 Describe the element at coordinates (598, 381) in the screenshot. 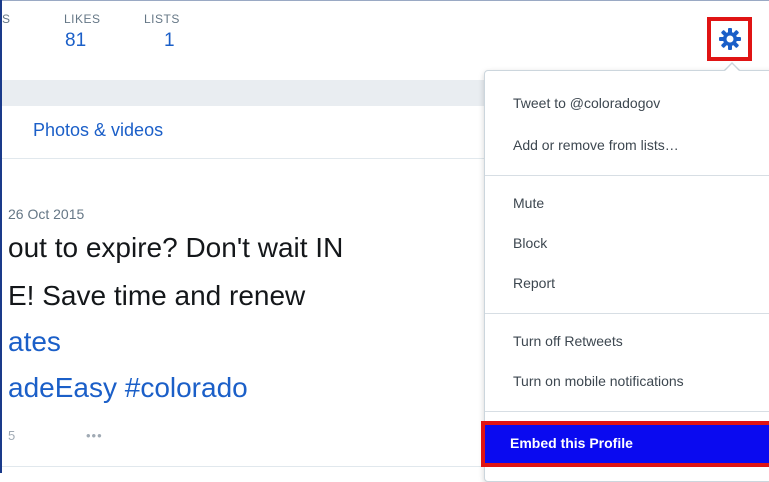

I see `menu-item-mobile-notifications: Turn on mobile notifications` at that location.